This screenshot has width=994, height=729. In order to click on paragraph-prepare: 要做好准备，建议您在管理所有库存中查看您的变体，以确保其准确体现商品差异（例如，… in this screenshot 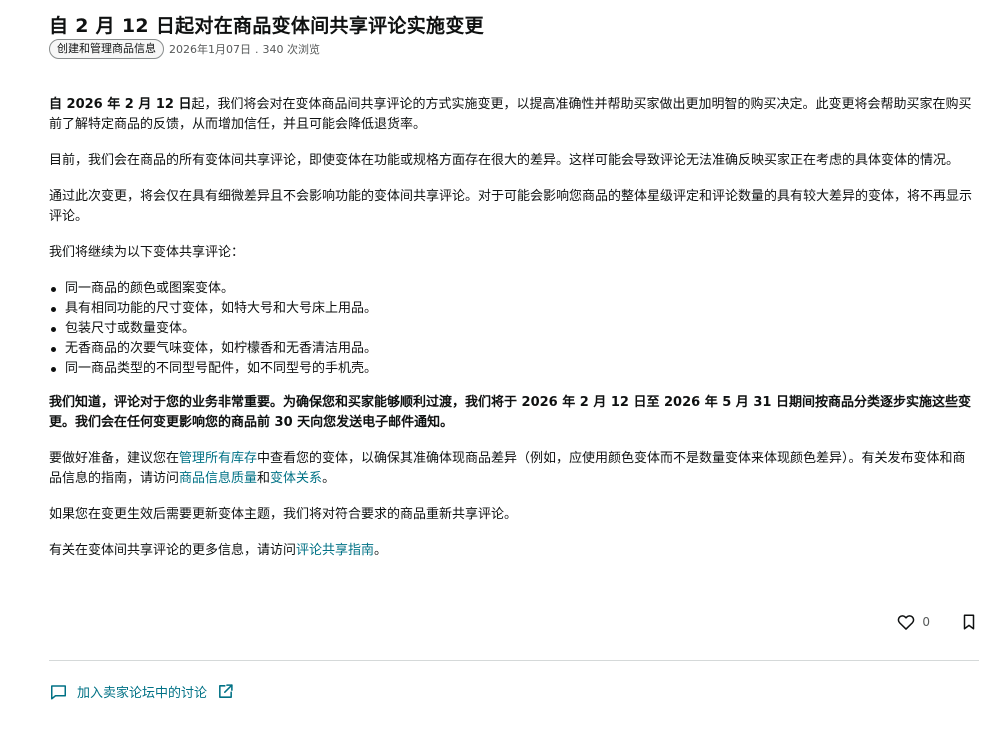, I will do `click(513, 469)`.